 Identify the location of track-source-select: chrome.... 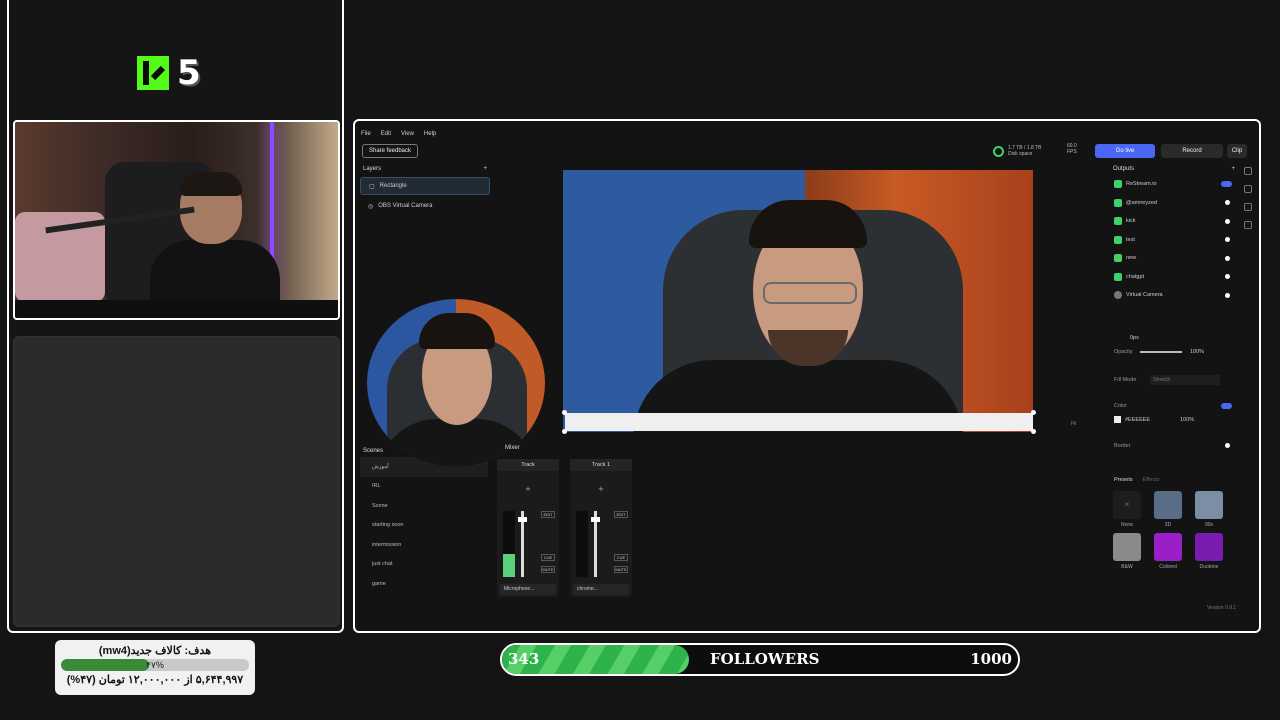
(601, 589).